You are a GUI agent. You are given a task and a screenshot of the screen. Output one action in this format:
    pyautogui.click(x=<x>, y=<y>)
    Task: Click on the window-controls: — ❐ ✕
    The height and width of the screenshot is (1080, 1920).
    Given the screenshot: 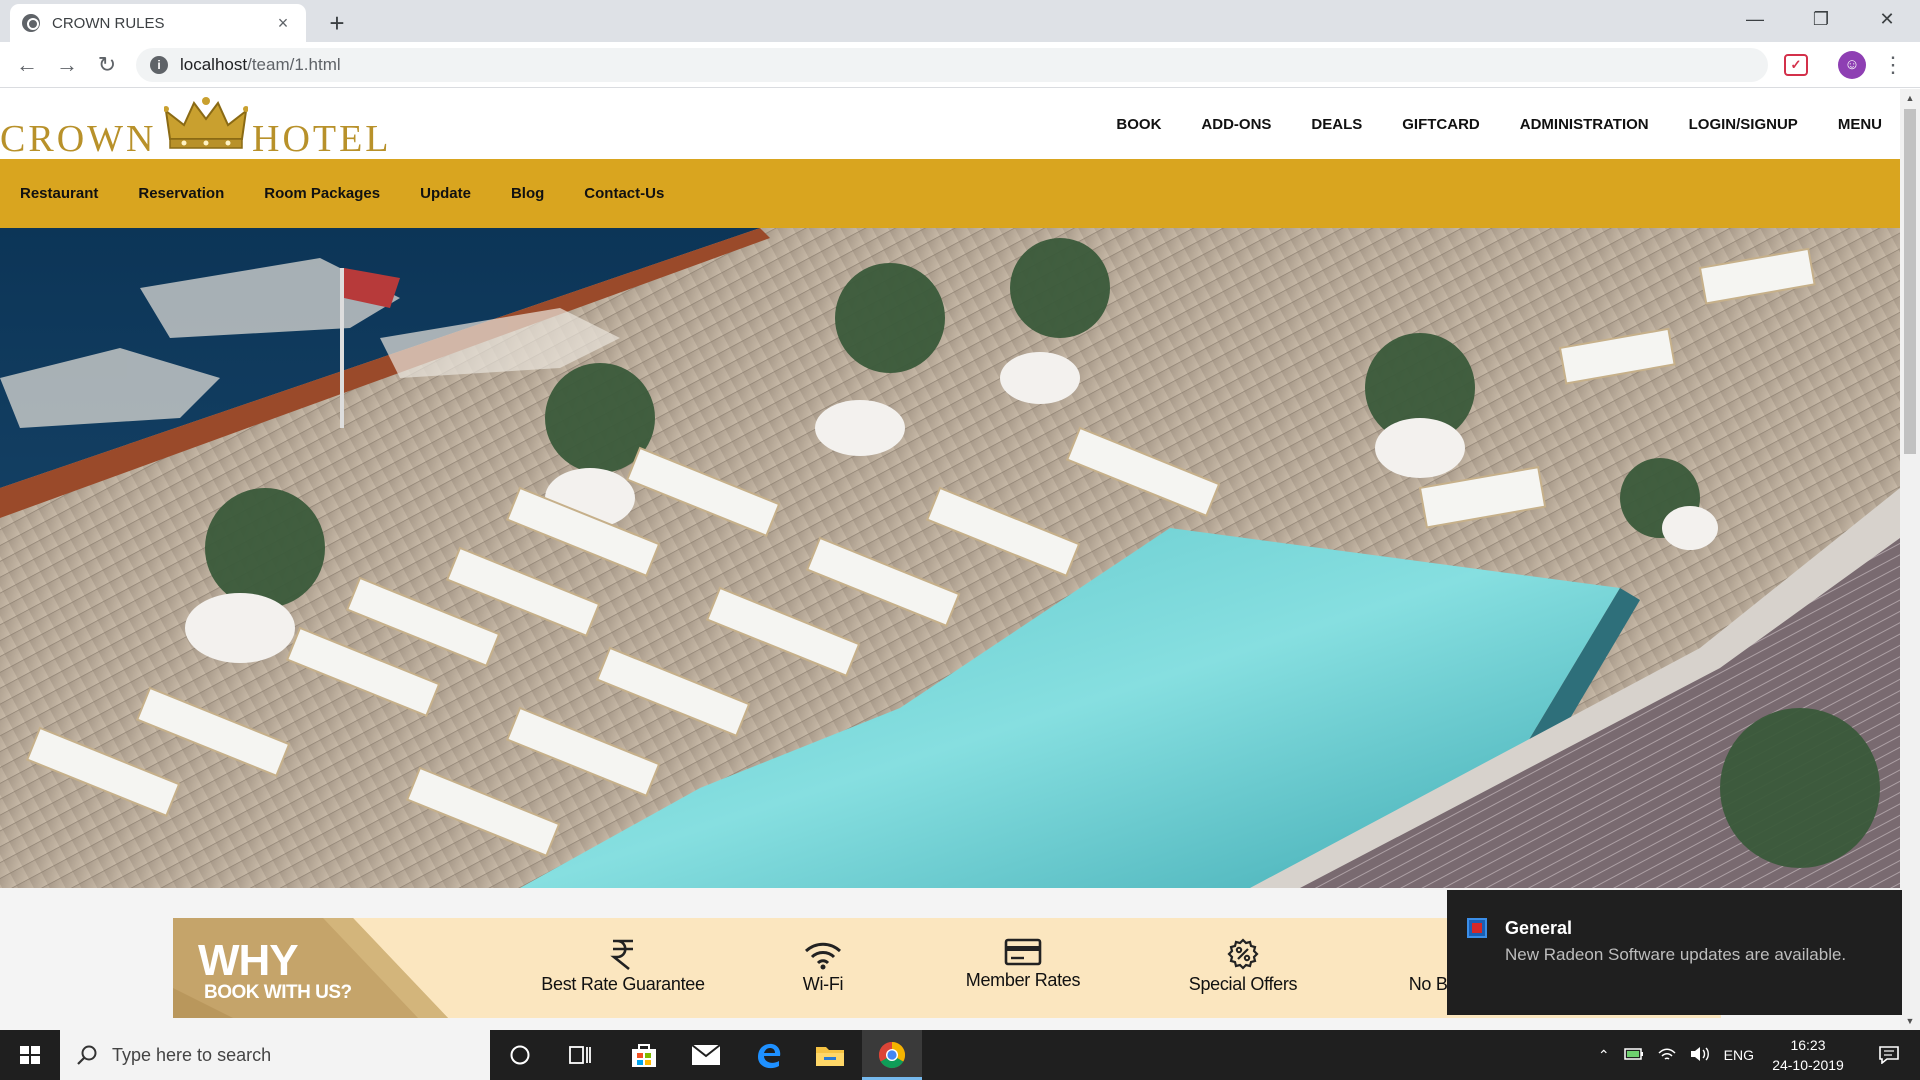 What is the action you would take?
    pyautogui.click(x=1821, y=19)
    